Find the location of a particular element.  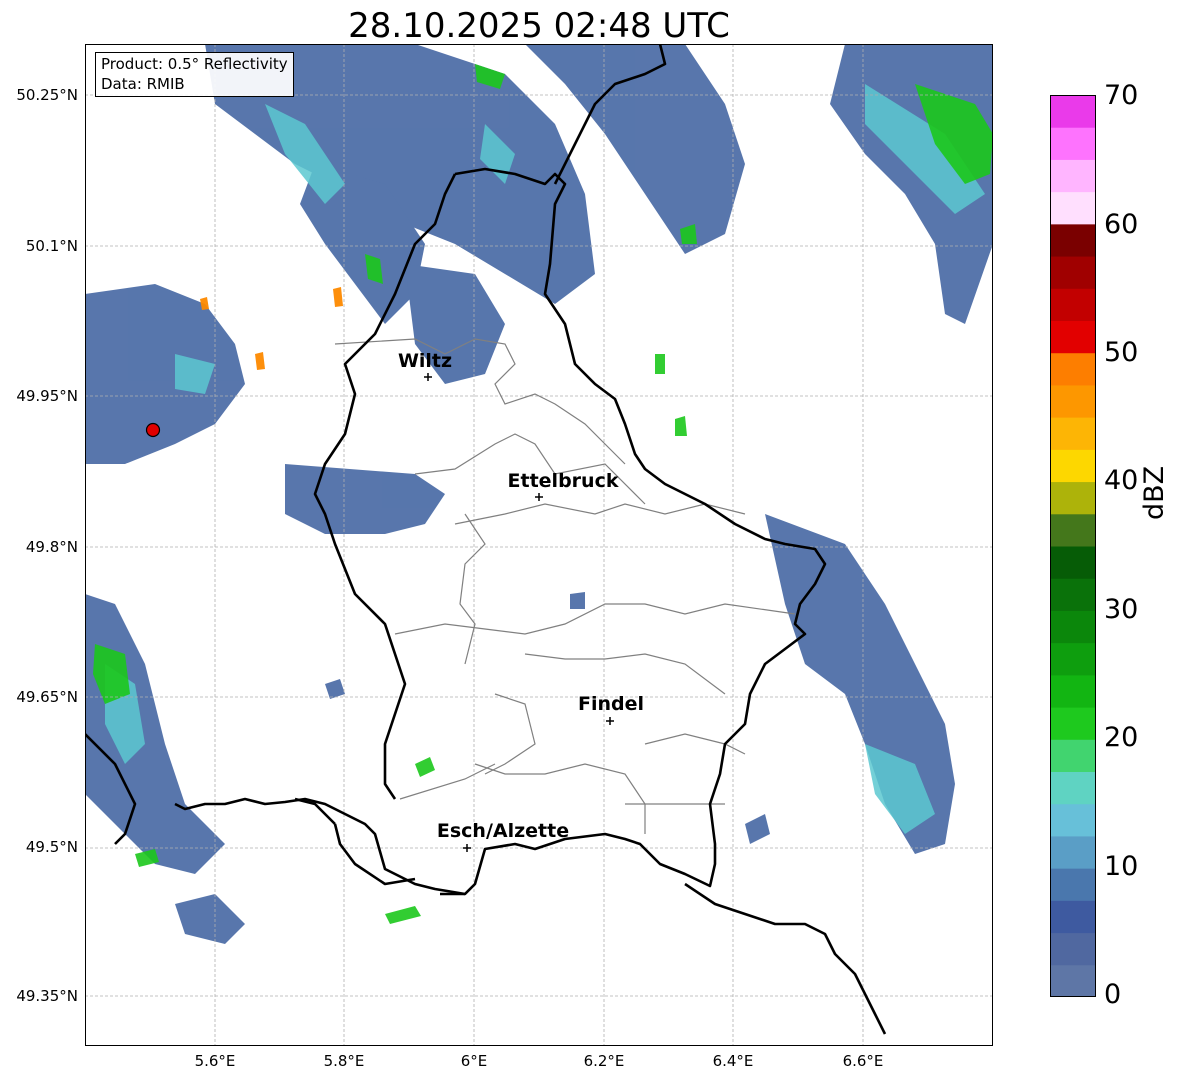

lat-label-49-8: 49.8°N is located at coordinates (51, 547).